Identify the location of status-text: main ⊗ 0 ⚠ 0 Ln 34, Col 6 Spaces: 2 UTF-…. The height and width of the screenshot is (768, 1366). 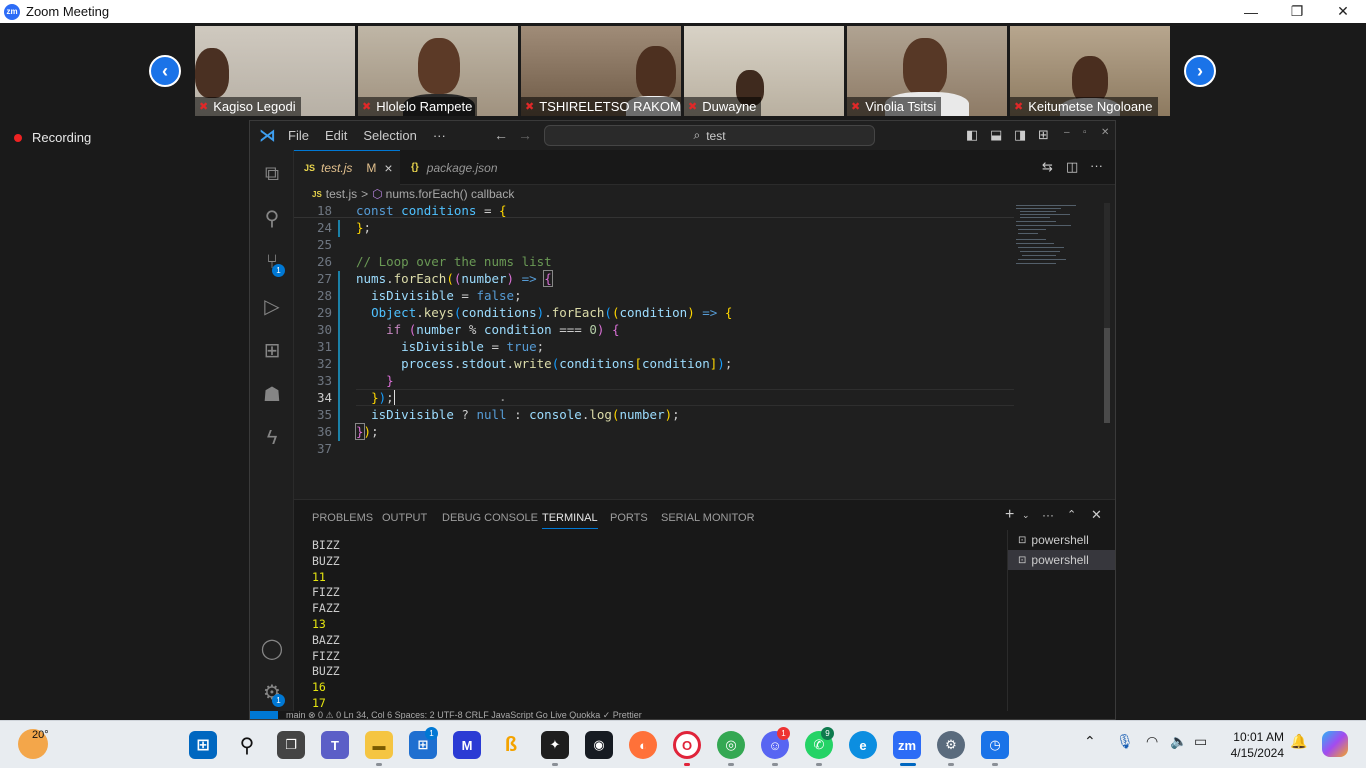
(464, 715).